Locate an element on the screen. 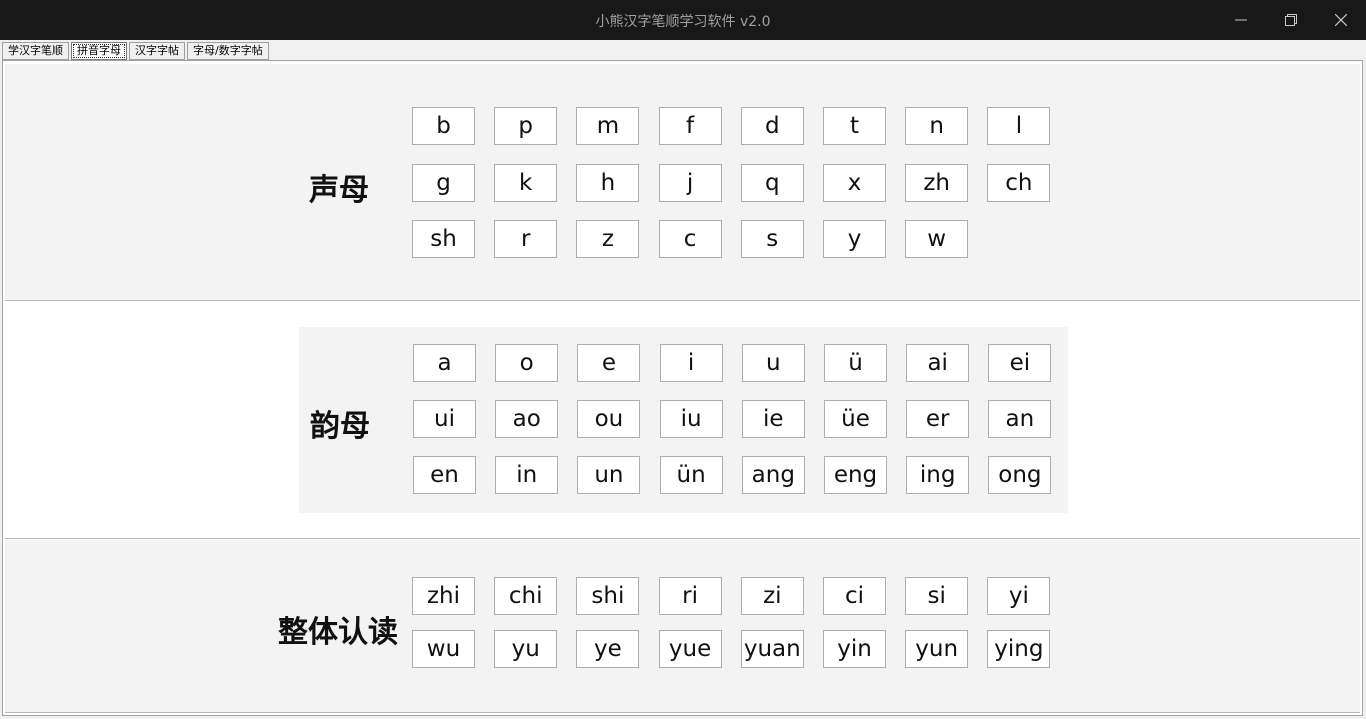  zhengti-key: yi is located at coordinates (1019, 596).